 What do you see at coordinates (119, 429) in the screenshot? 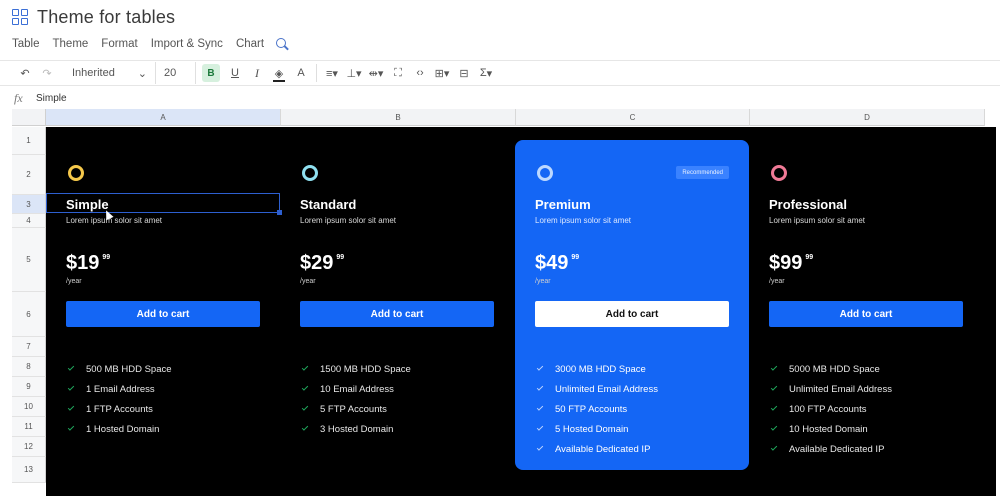
I see `feature-item: 1 Hosted Domain` at bounding box center [119, 429].